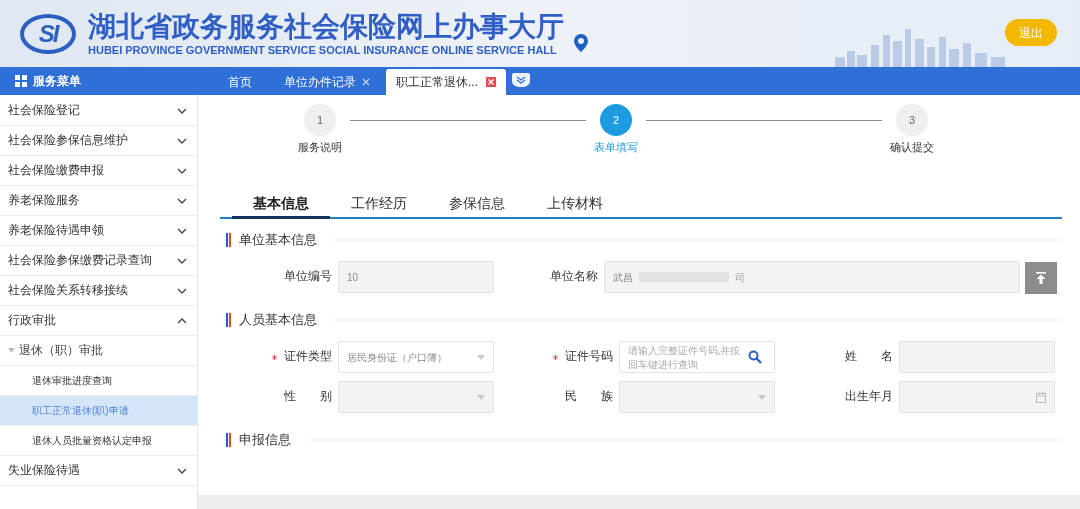 The image size is (1080, 509). Describe the element at coordinates (57, 81) in the screenshot. I see `menu-title: 服务菜单` at that location.